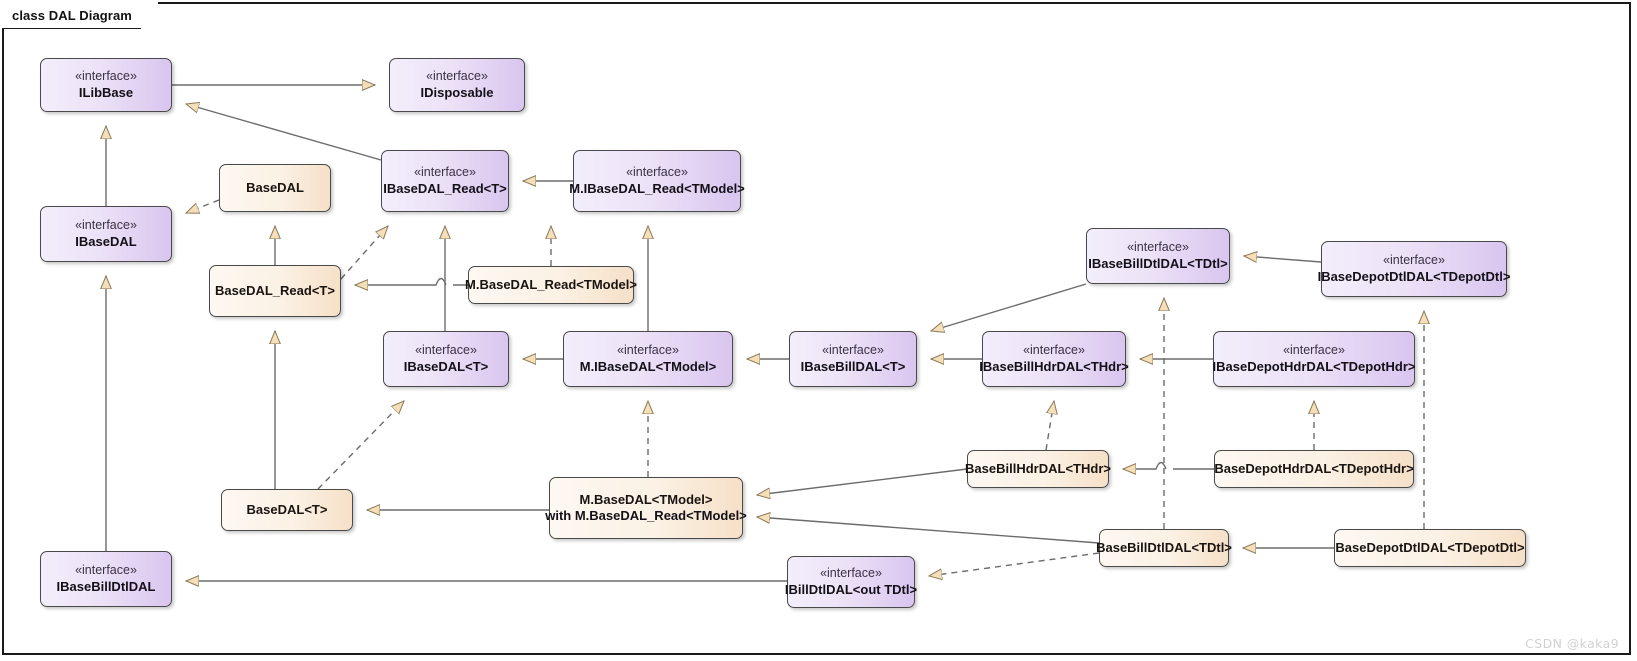 The image size is (1637, 661). I want to click on node-ibasebilldal-t: «interface» IBaseBillDAL<T>, so click(853, 359).